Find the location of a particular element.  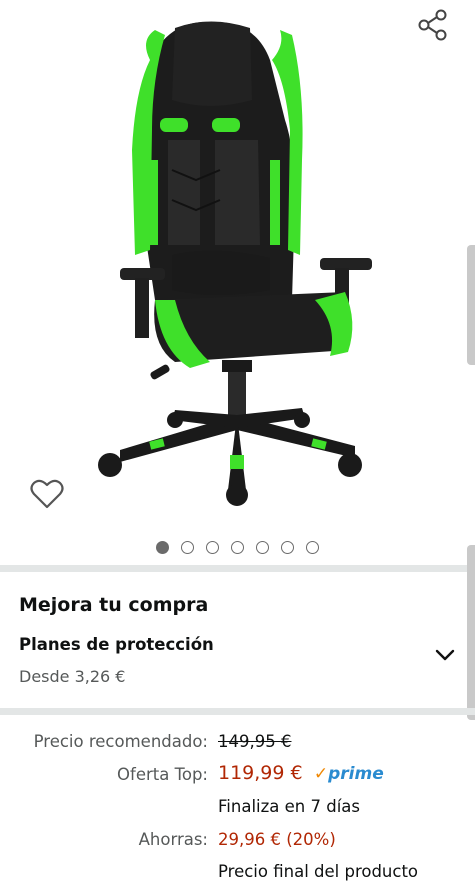

deal-price-value: 119,99 € is located at coordinates (260, 773).